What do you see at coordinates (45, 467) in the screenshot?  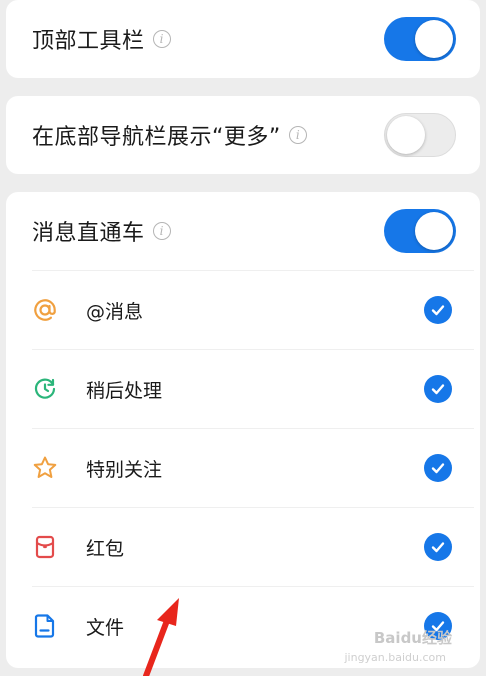 I see `star-icon` at bounding box center [45, 467].